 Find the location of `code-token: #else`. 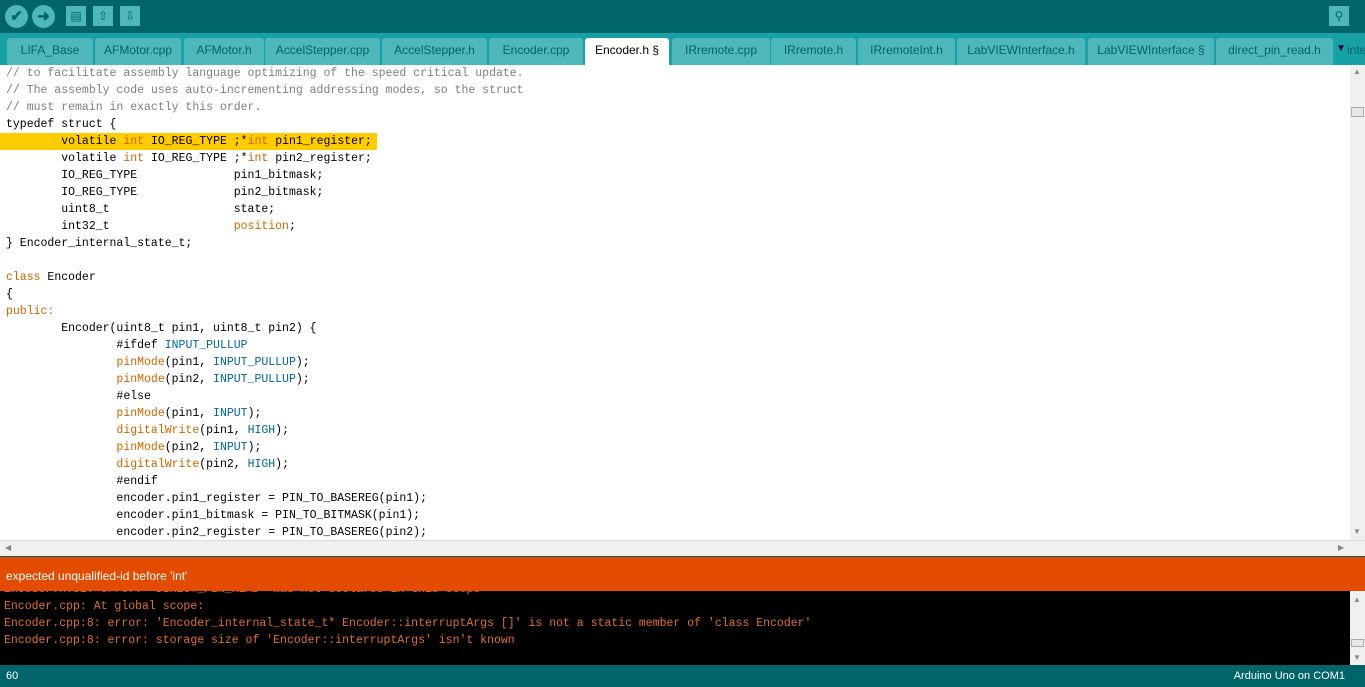

code-token: #else is located at coordinates (78, 396).